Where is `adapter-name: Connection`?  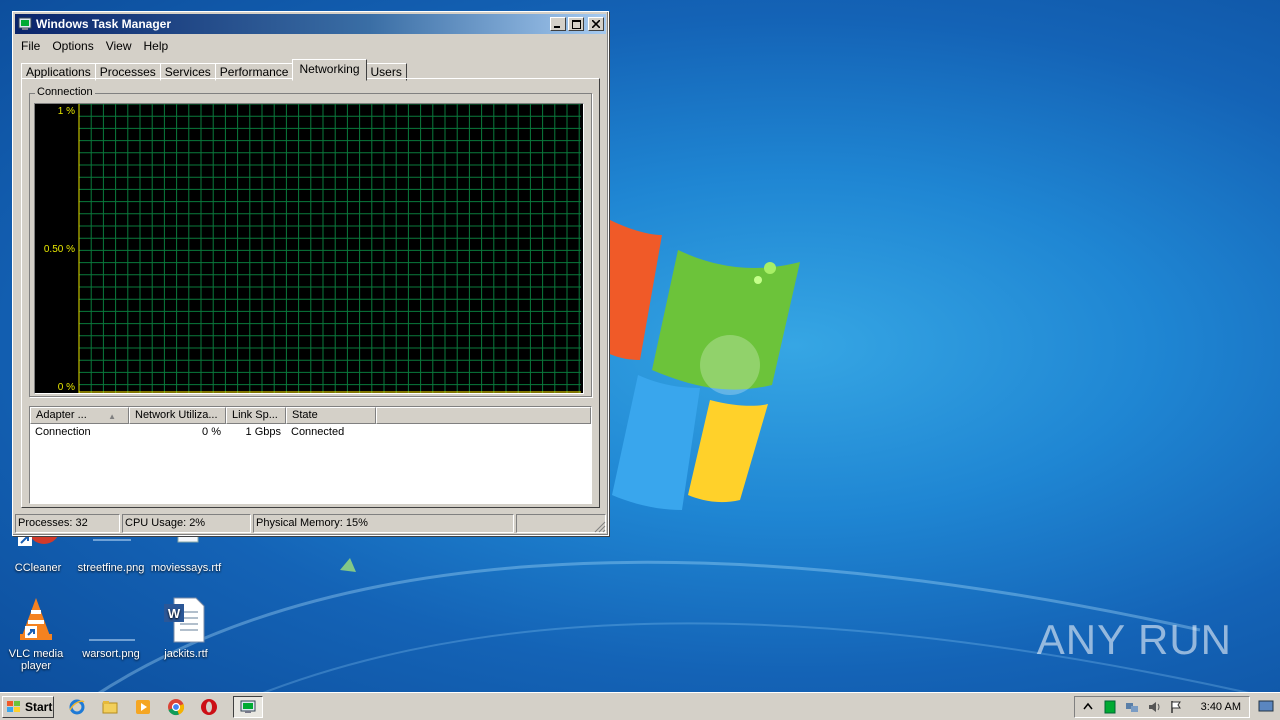 adapter-name: Connection is located at coordinates (63, 432).